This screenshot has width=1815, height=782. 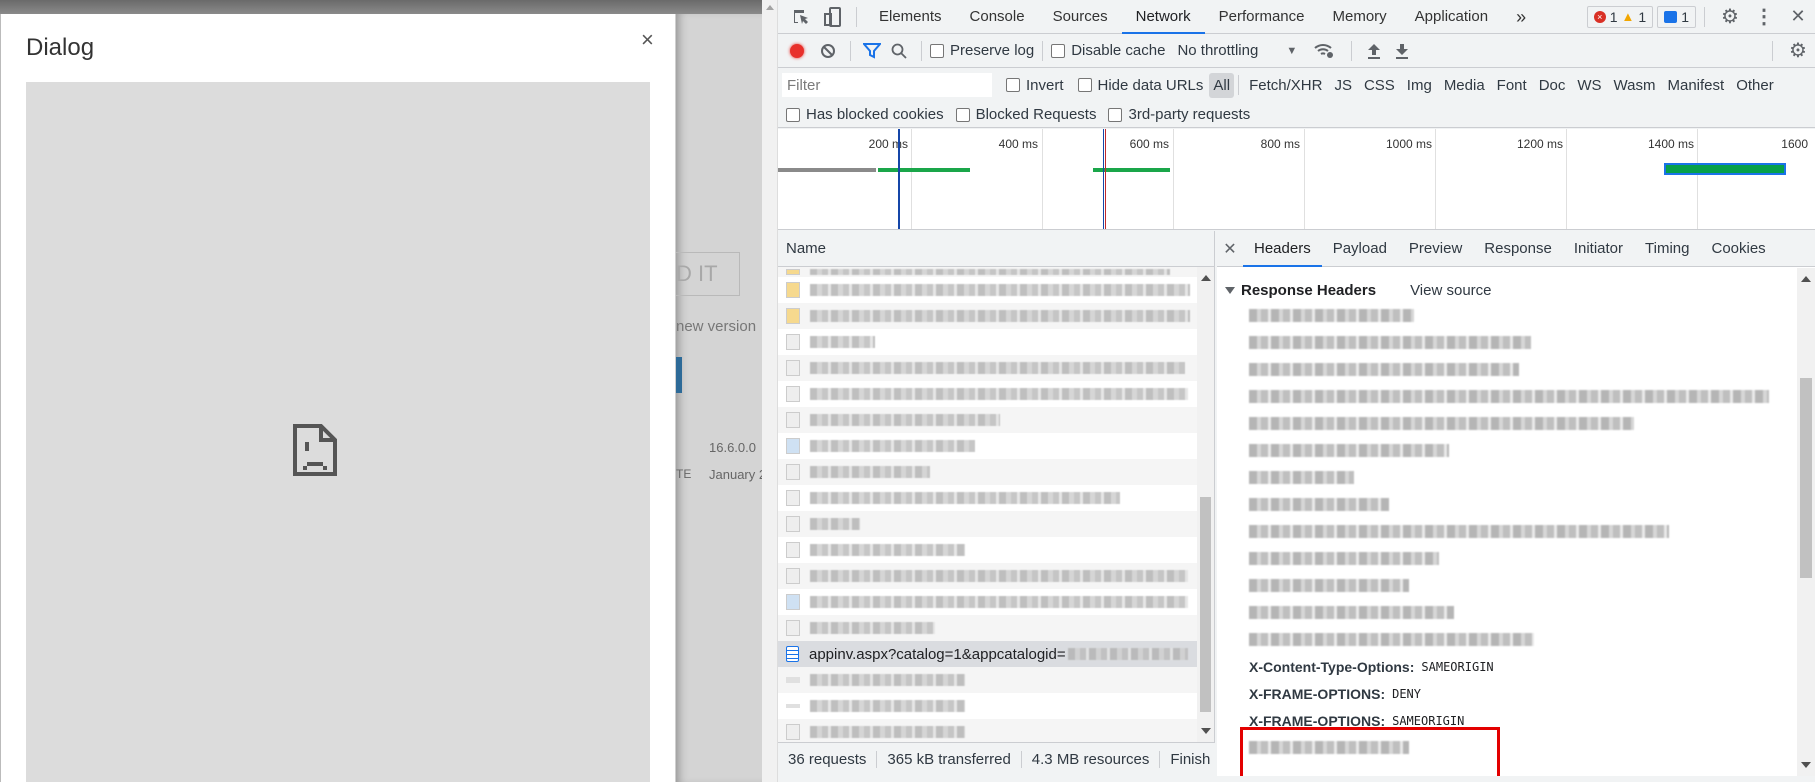 I want to click on tab-sources: Sources, so click(x=1080, y=17).